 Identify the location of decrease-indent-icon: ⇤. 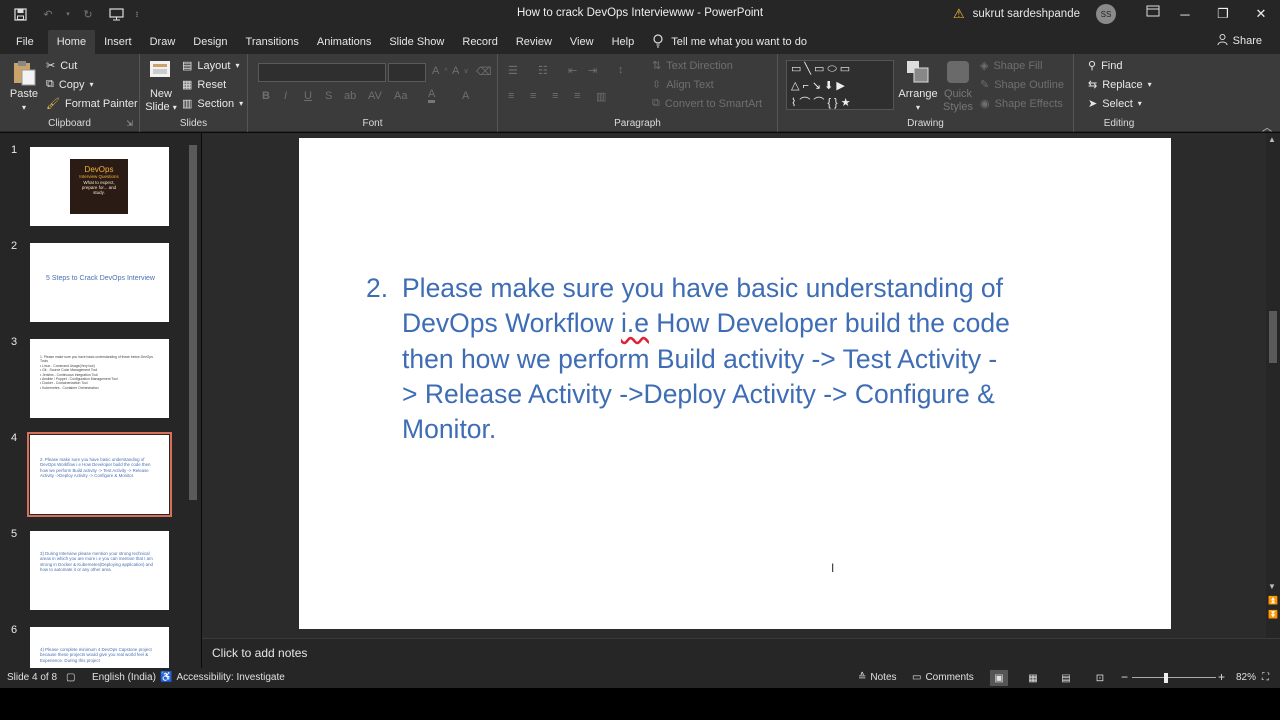
(572, 70).